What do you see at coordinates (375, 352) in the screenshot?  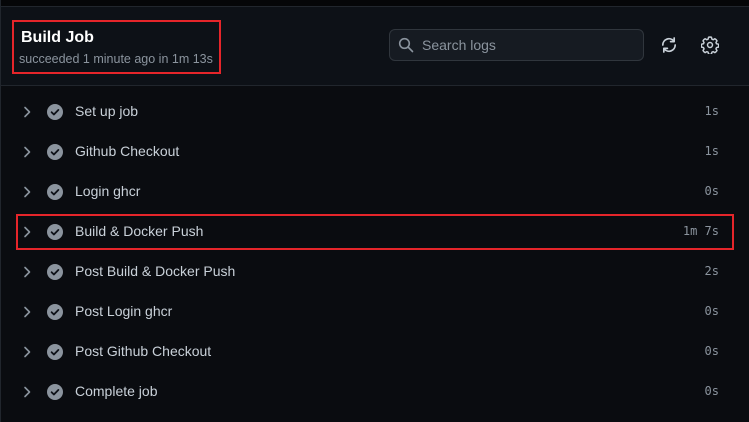 I see `step-row-7: Post Github Checkout 0s` at bounding box center [375, 352].